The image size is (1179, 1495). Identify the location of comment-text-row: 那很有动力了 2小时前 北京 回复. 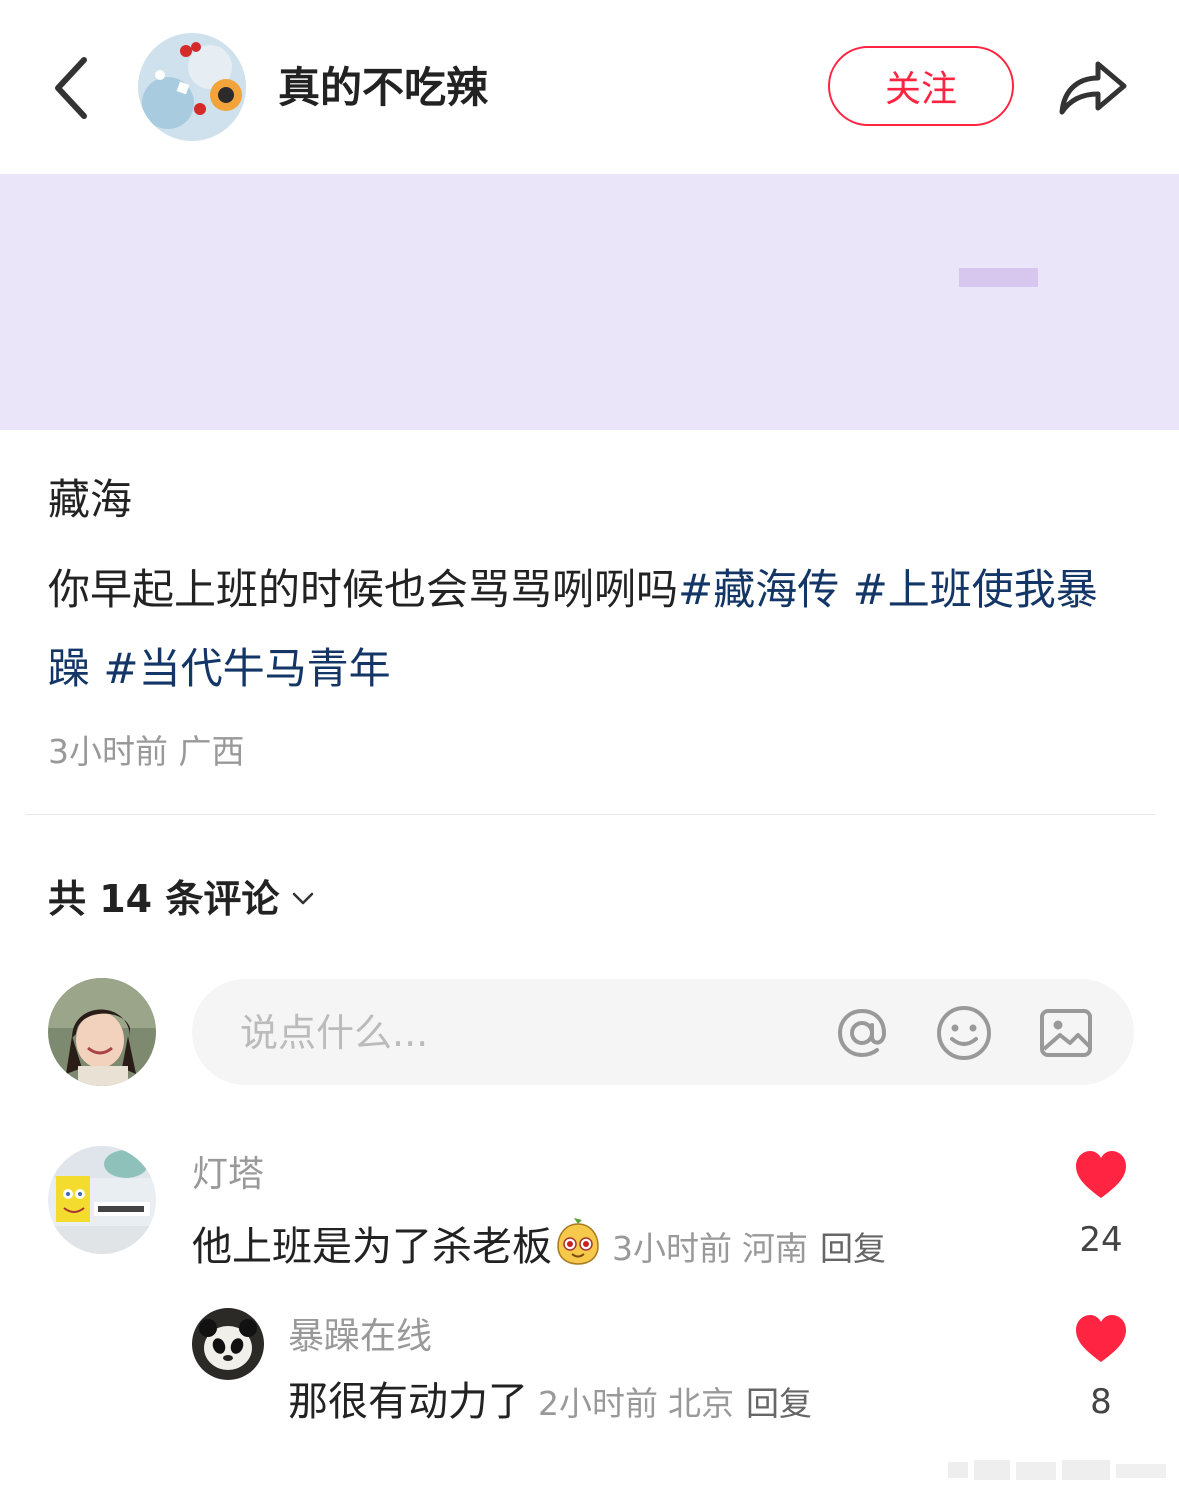
(550, 1403).